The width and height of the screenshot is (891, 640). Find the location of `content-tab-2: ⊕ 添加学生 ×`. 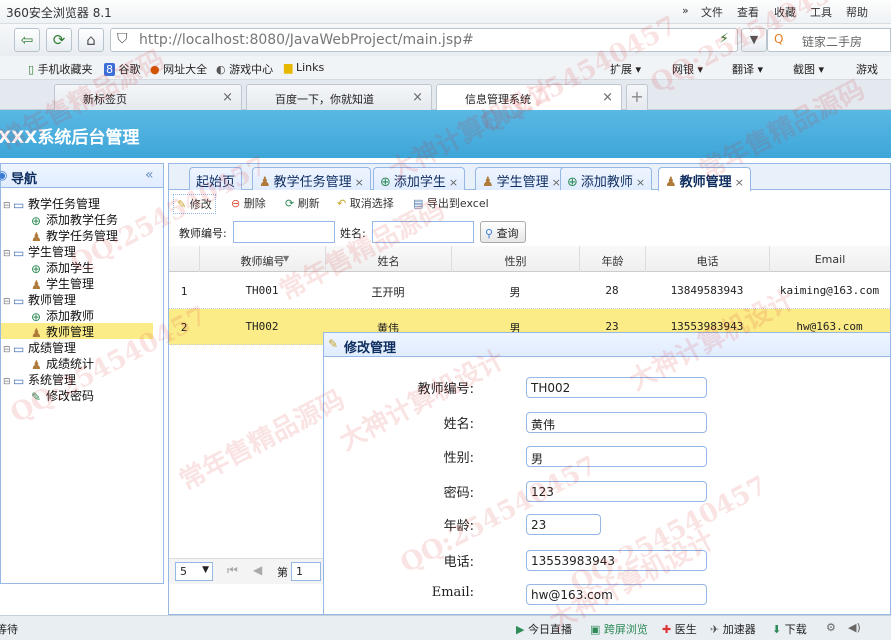

content-tab-2: ⊕ 添加学生 × is located at coordinates (419, 178).